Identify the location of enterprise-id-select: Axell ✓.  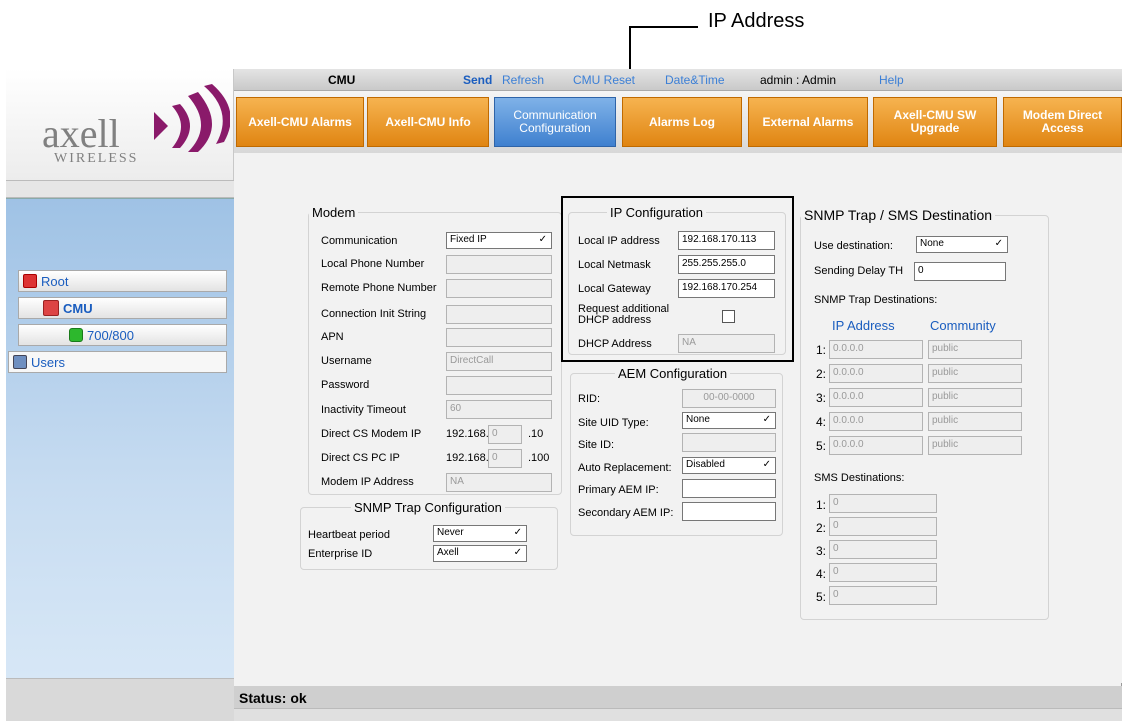
(480, 553).